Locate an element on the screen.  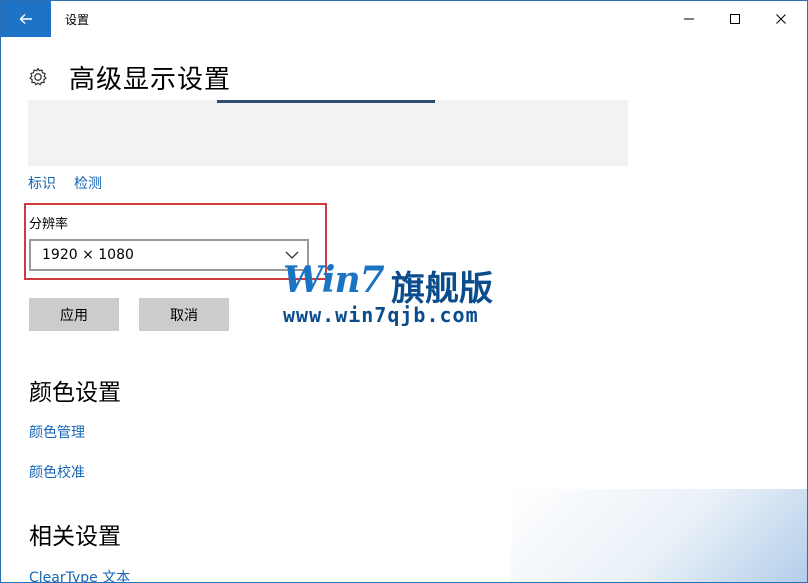
title-bar: 设置 is located at coordinates (404, 19).